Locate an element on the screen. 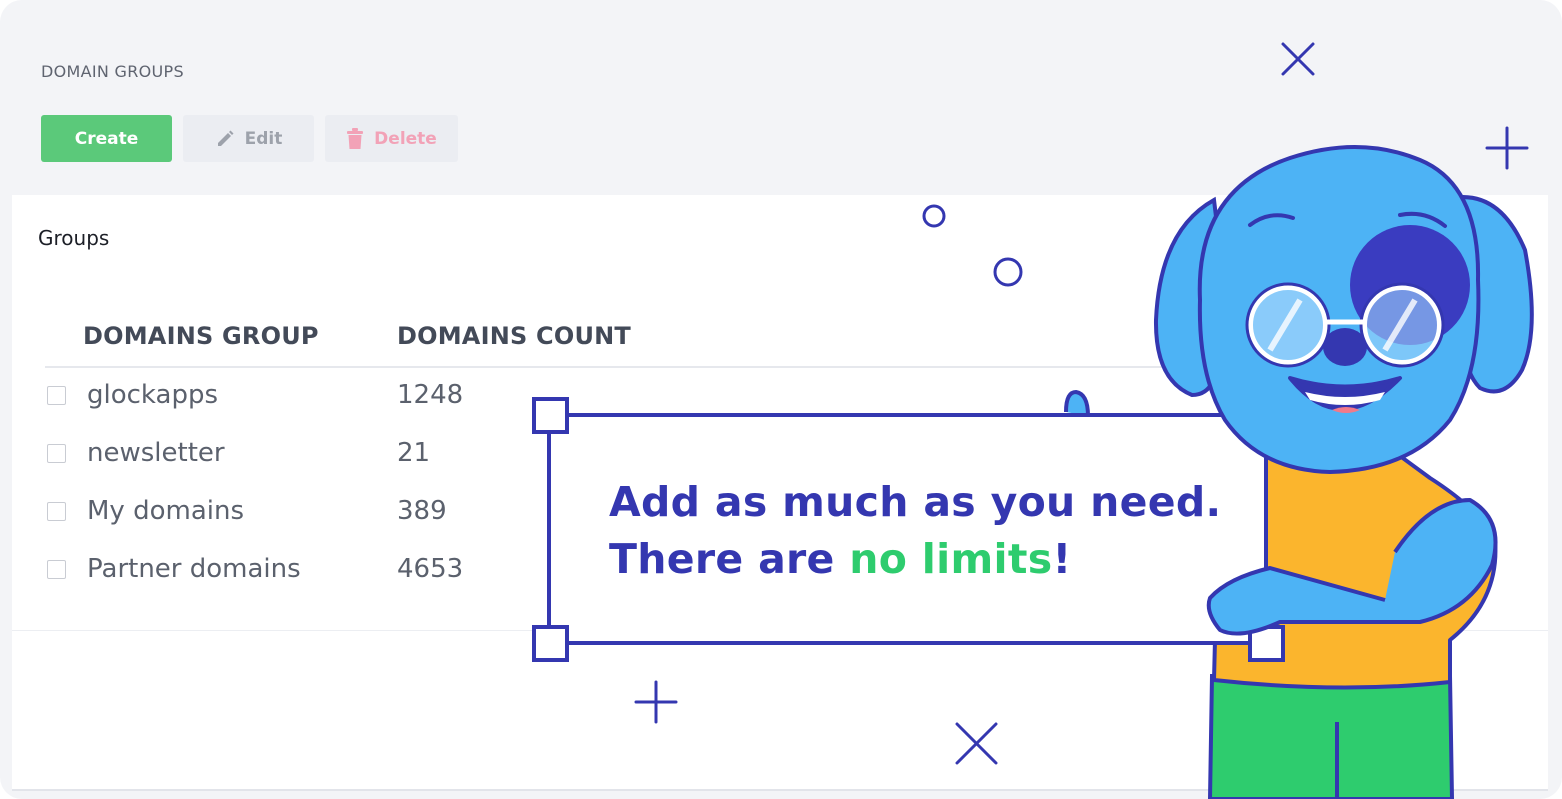  column-header-domains-group: DOMAINS GROUP is located at coordinates (201, 336).